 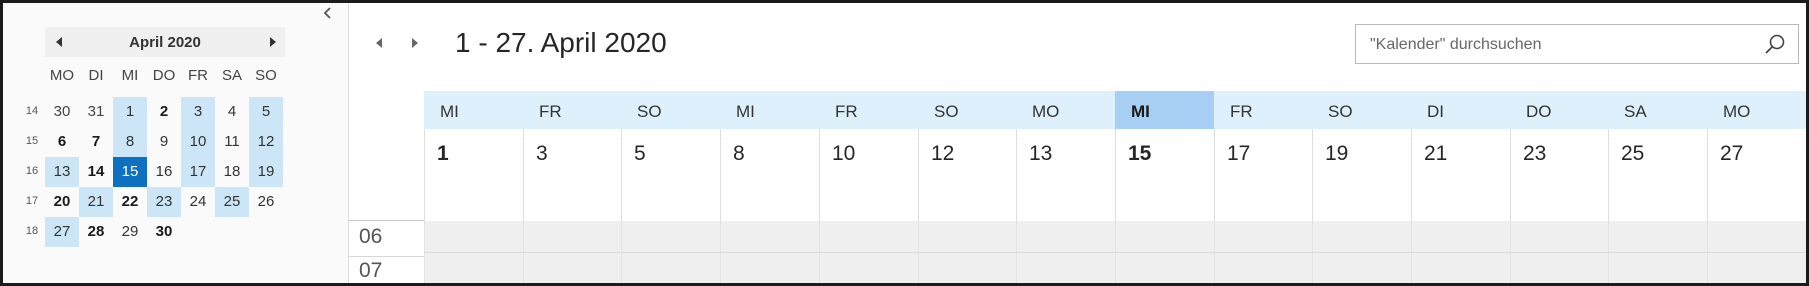 What do you see at coordinates (1560, 175) in the screenshot?
I see `allday-cell: 23` at bounding box center [1560, 175].